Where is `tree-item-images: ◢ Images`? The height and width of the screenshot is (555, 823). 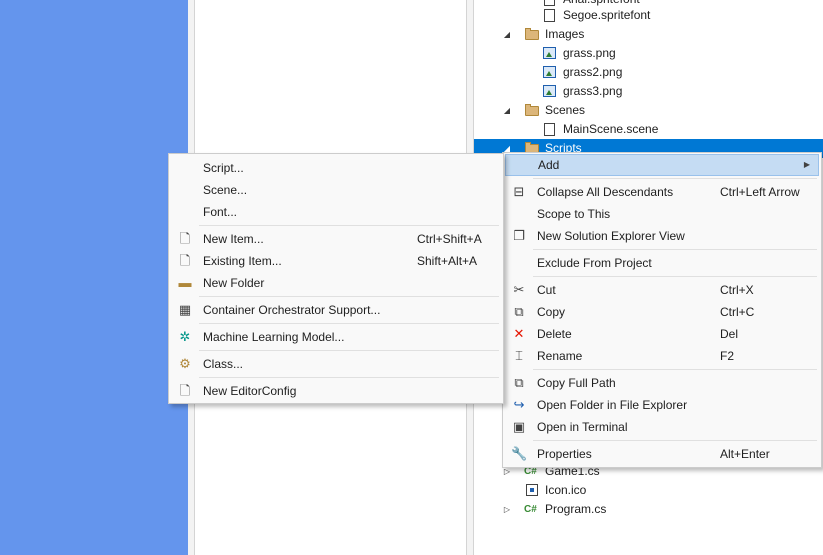 tree-item-images: ◢ Images is located at coordinates (648, 34).